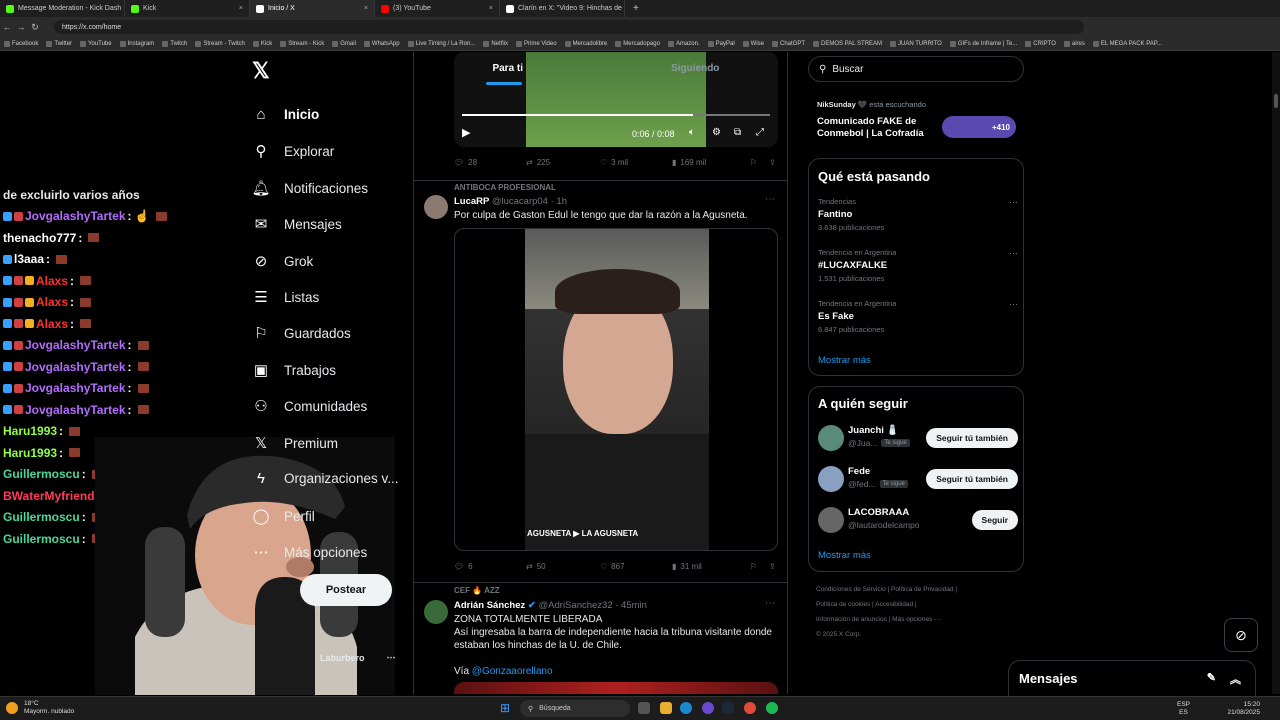 This screenshot has width=1280, height=720. I want to click on bookmark-item: Stream - Kick, so click(302, 43).